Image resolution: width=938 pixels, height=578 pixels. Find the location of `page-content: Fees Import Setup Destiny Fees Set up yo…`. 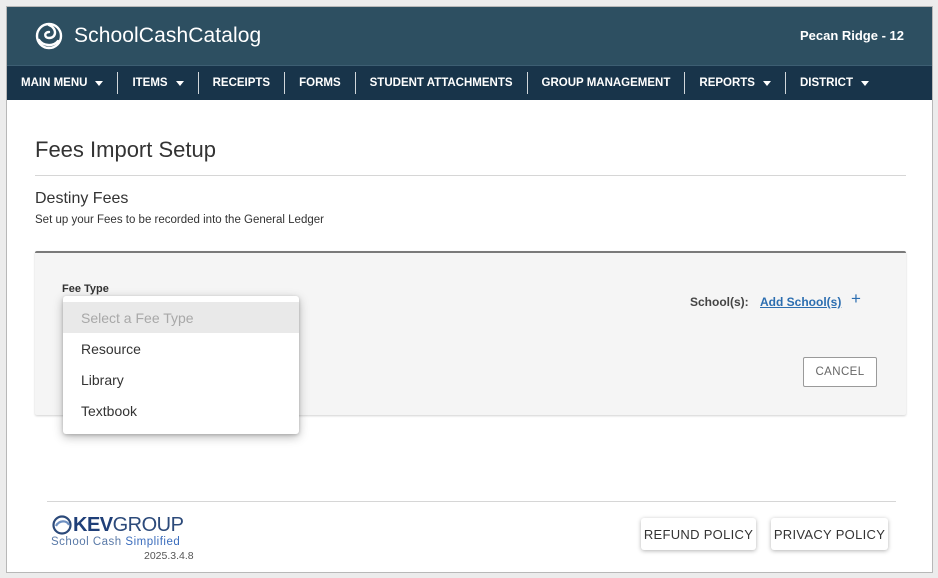

page-content: Fees Import Setup Destiny Fees Set up yo… is located at coordinates (470, 181).